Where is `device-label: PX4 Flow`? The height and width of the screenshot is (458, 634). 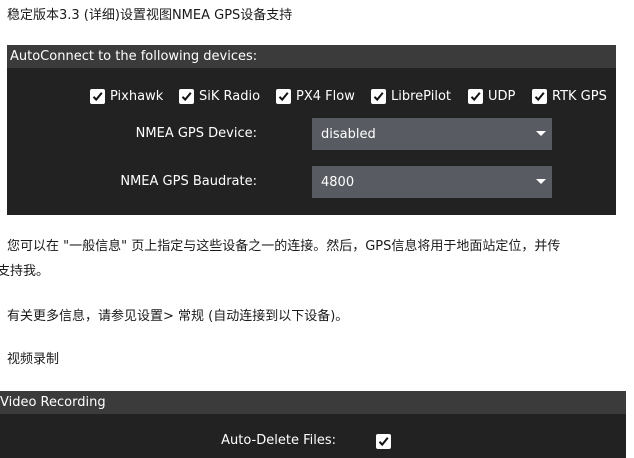
device-label: PX4 Flow is located at coordinates (325, 96).